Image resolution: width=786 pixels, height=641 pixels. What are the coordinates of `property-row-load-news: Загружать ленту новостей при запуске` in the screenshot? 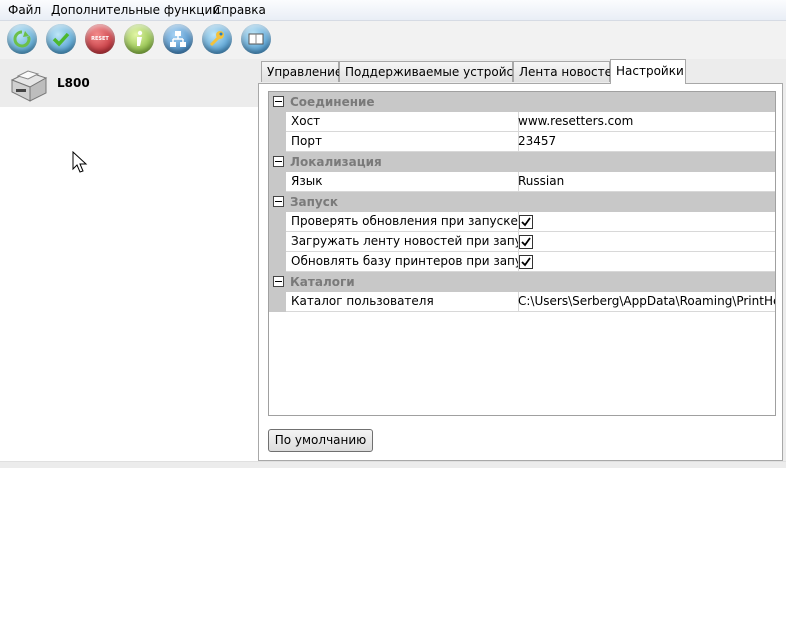 It's located at (522, 242).